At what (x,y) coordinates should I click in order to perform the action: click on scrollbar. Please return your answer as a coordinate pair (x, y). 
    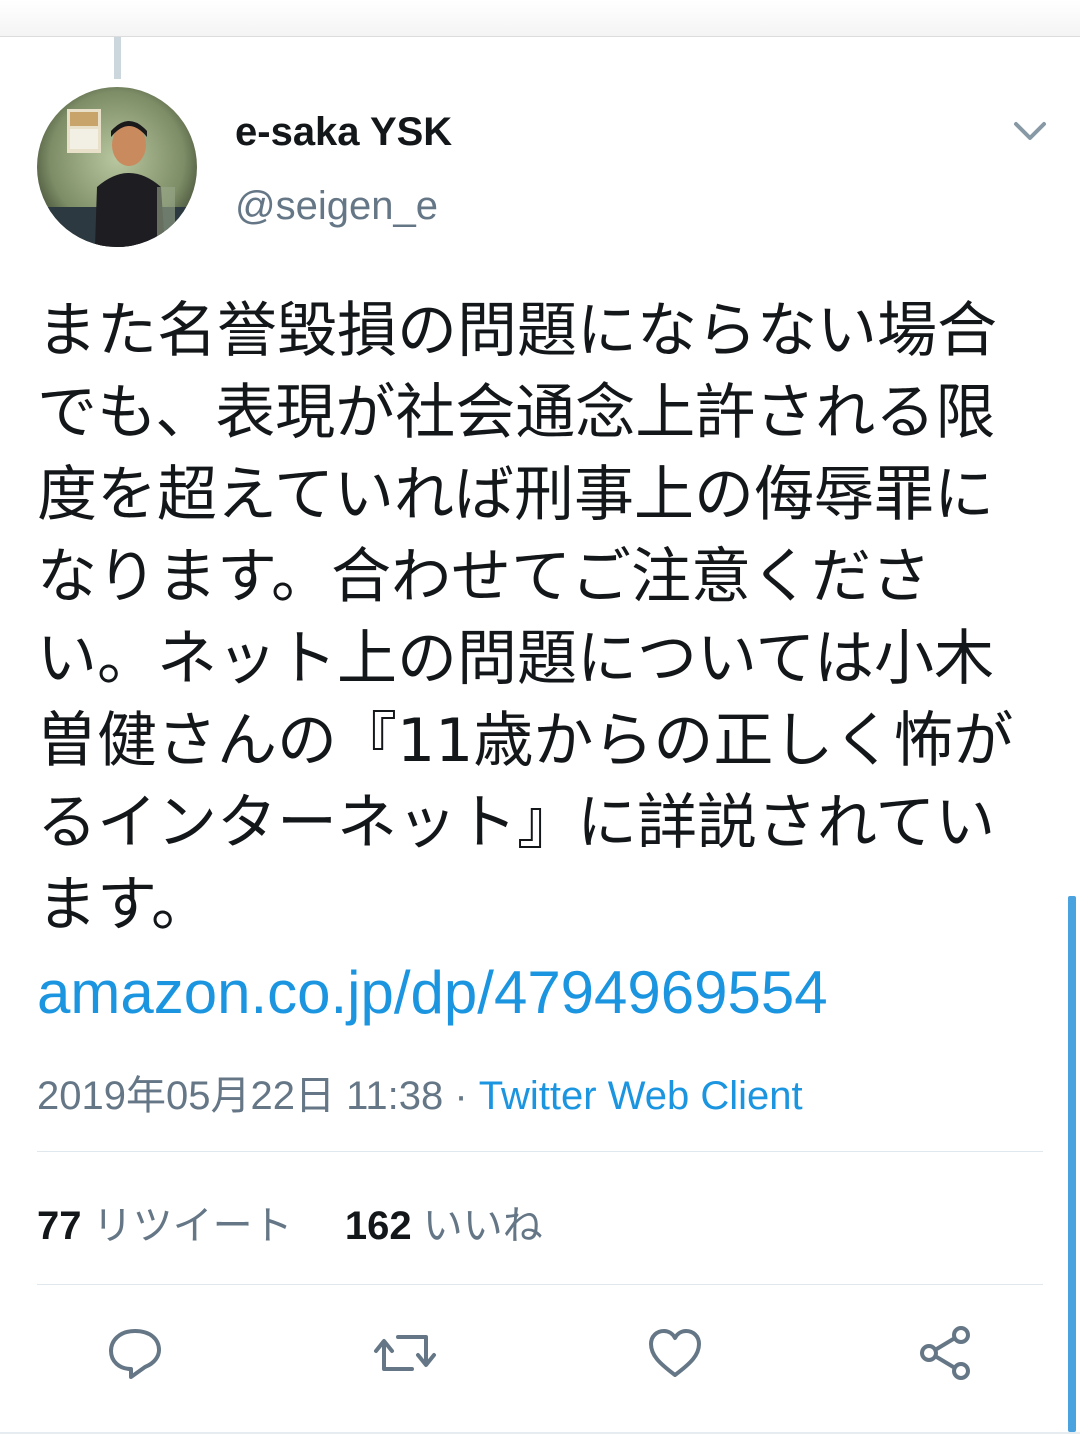
    Looking at the image, I should click on (1072, 1164).